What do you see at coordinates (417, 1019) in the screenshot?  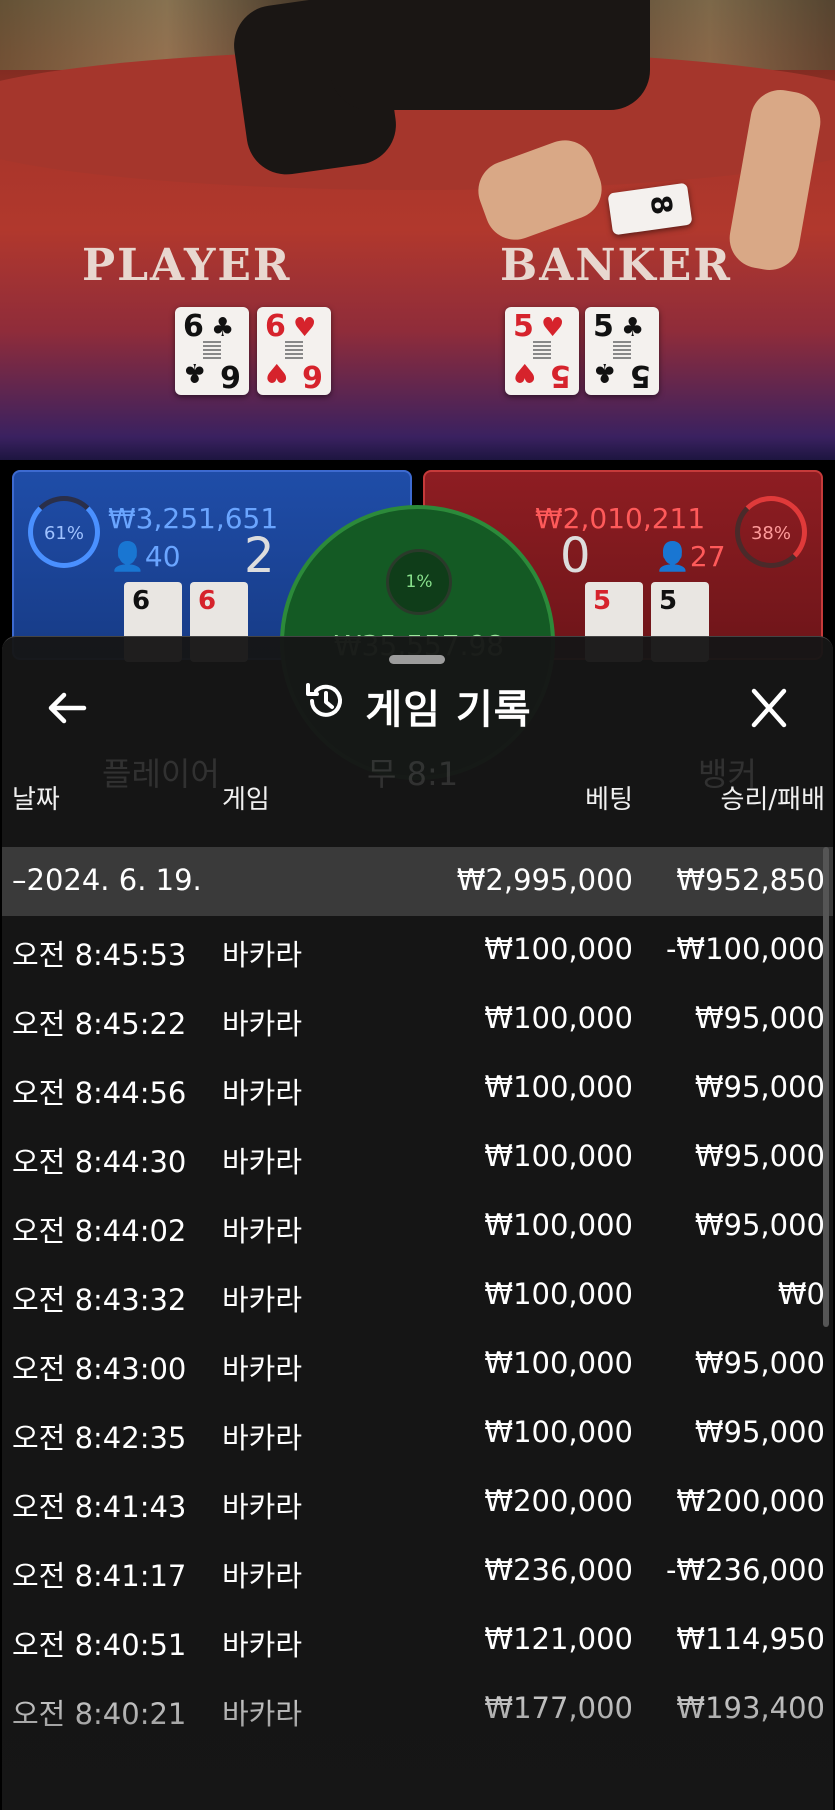 I see `history-row: 오전 8:45:22 바카라 ₩100,000 ₩95,000` at bounding box center [417, 1019].